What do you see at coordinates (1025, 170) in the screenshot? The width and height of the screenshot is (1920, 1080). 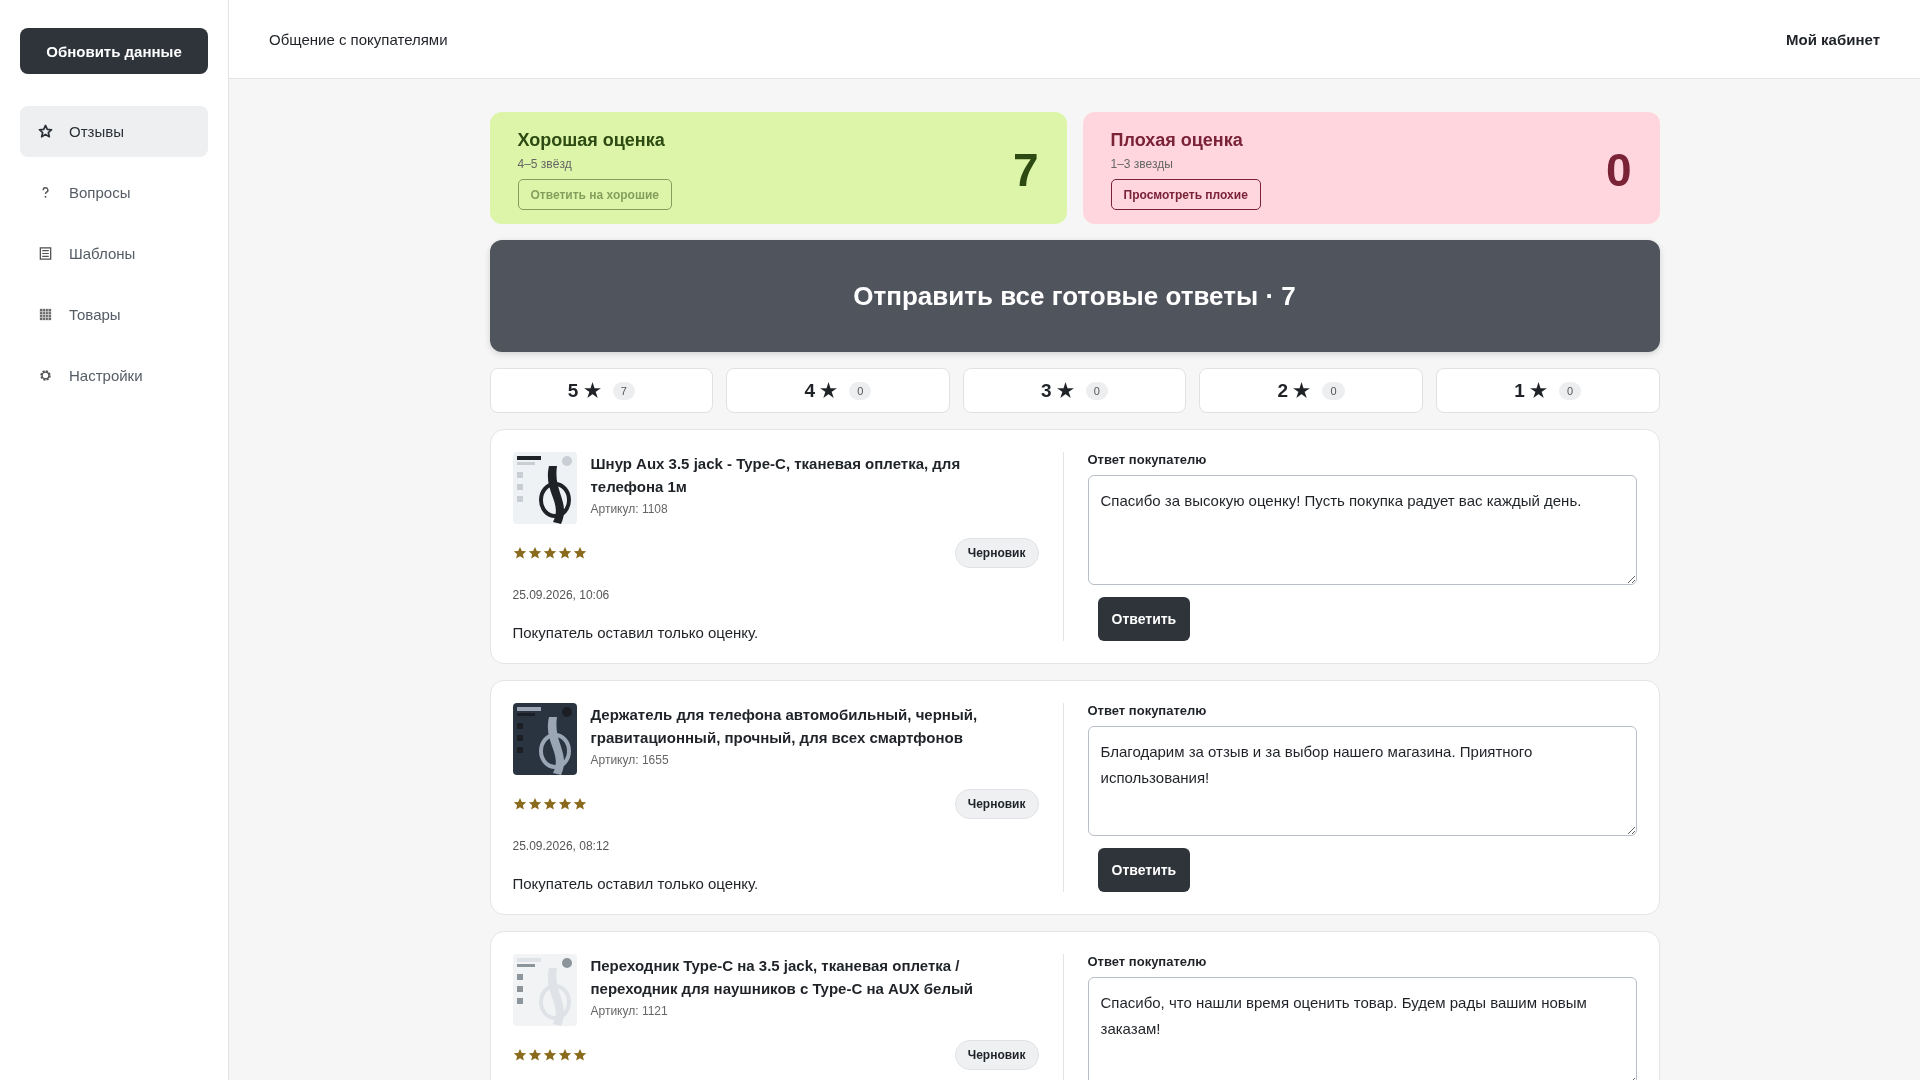 I see `review-count: 7` at bounding box center [1025, 170].